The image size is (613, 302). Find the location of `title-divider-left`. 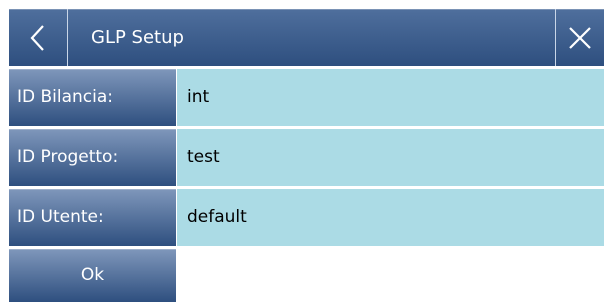

title-divider-left is located at coordinates (67, 37).